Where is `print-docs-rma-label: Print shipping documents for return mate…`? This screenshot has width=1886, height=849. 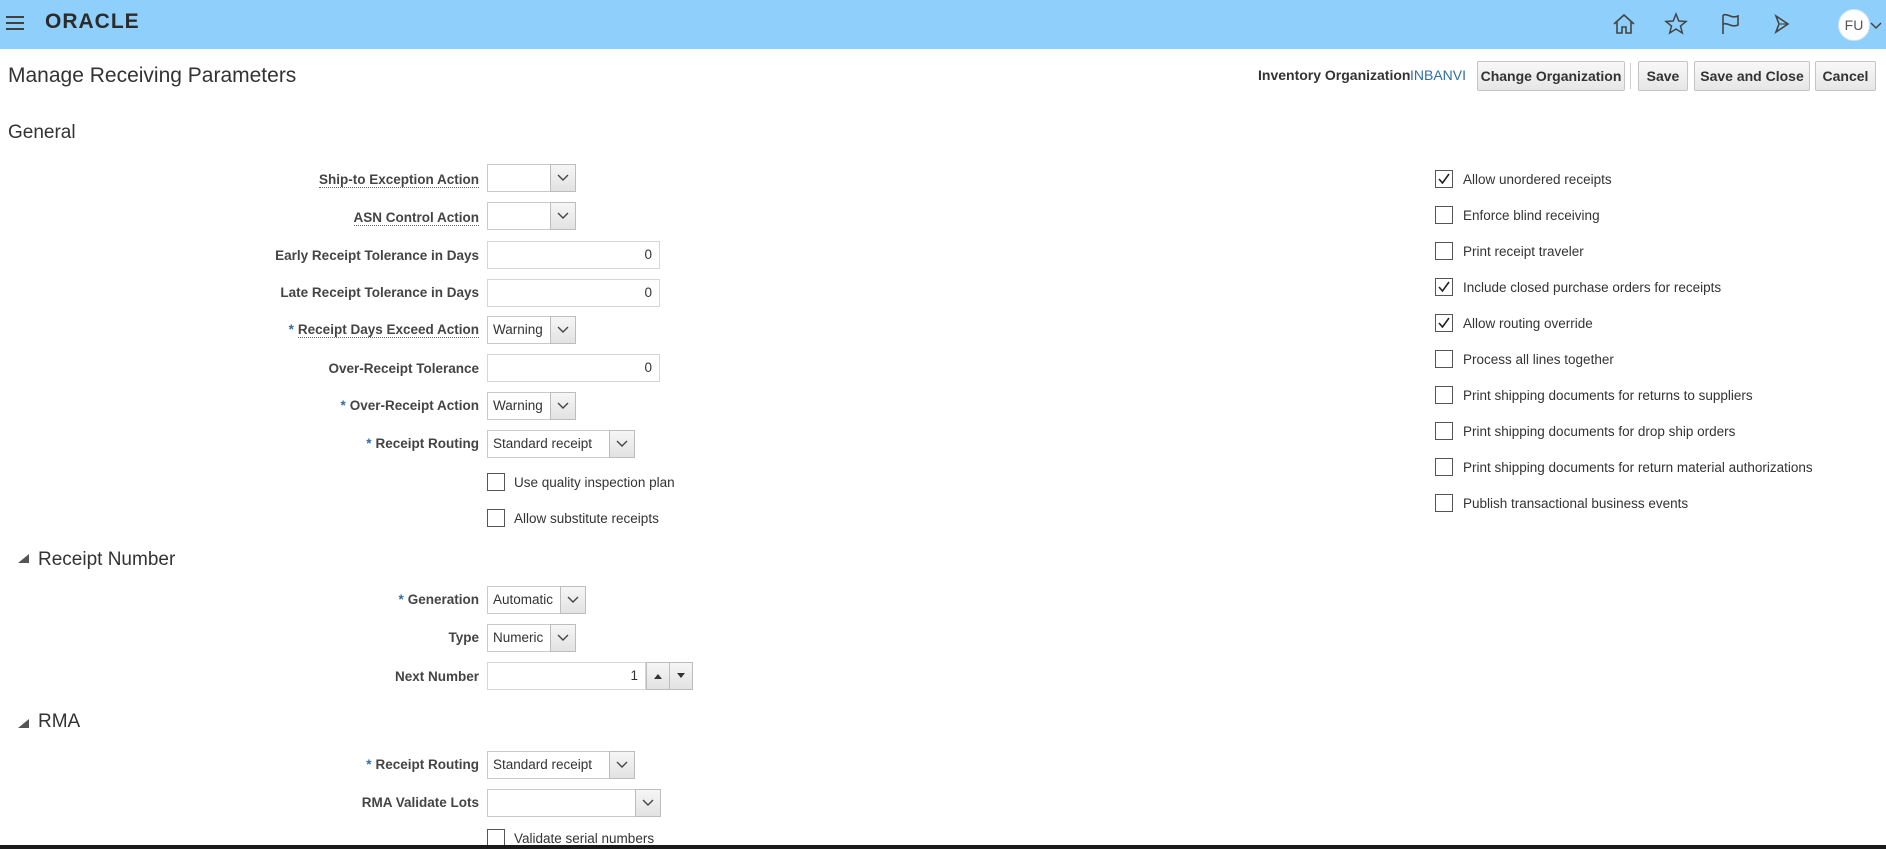
print-docs-rma-label: Print shipping documents for return mate… is located at coordinates (1638, 467).